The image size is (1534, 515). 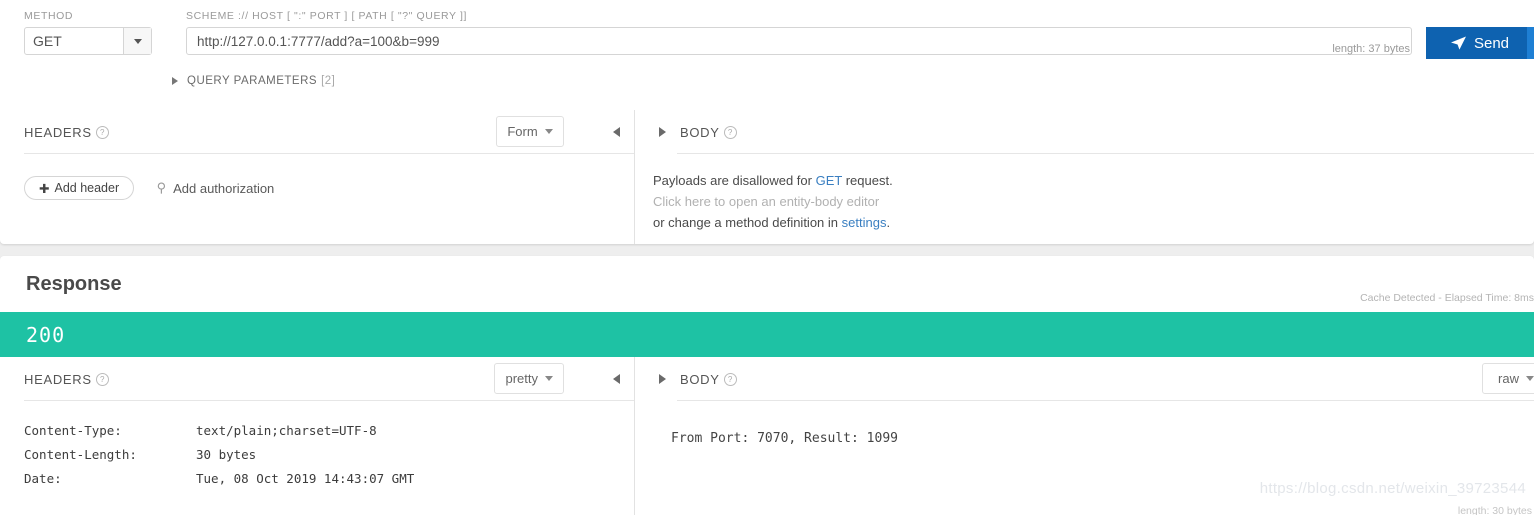 I want to click on send-button: Send, so click(x=1480, y=43).